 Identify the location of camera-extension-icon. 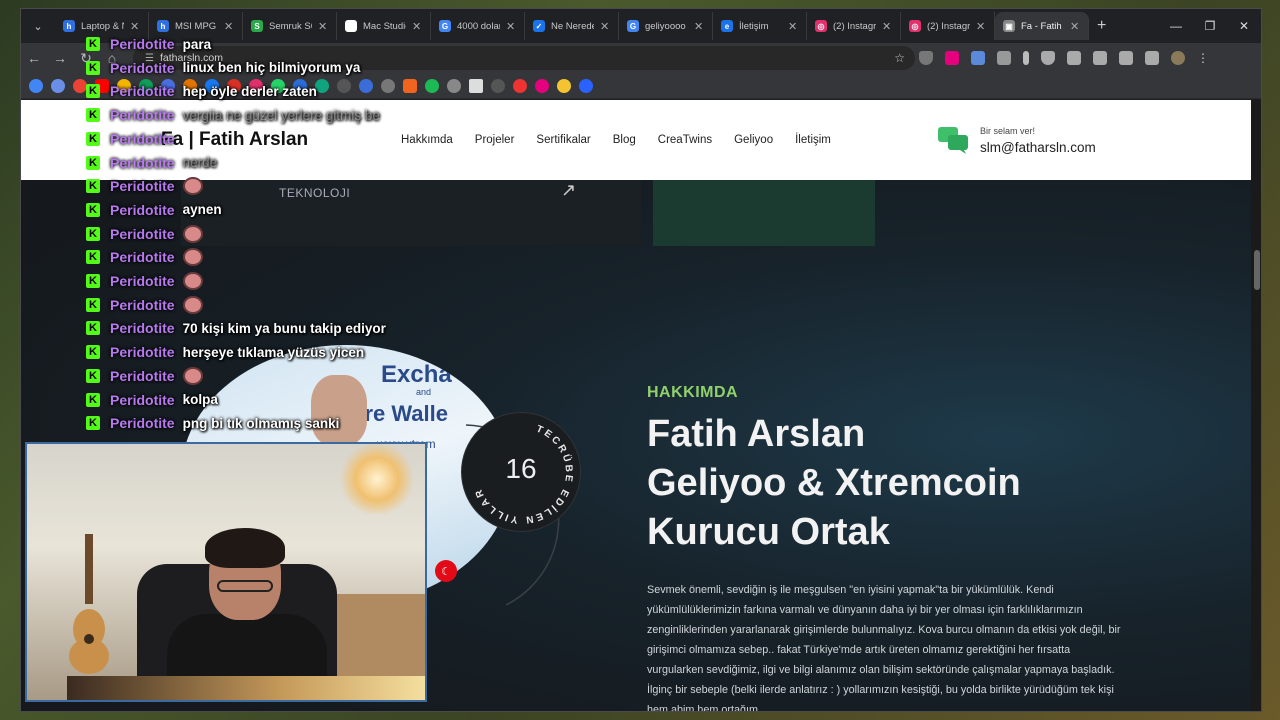
(1004, 58).